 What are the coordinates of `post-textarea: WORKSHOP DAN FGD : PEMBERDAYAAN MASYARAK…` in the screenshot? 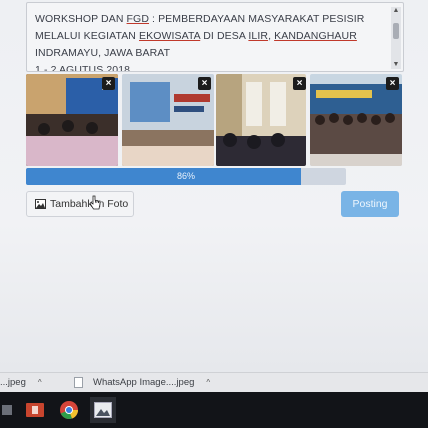 It's located at (215, 37).